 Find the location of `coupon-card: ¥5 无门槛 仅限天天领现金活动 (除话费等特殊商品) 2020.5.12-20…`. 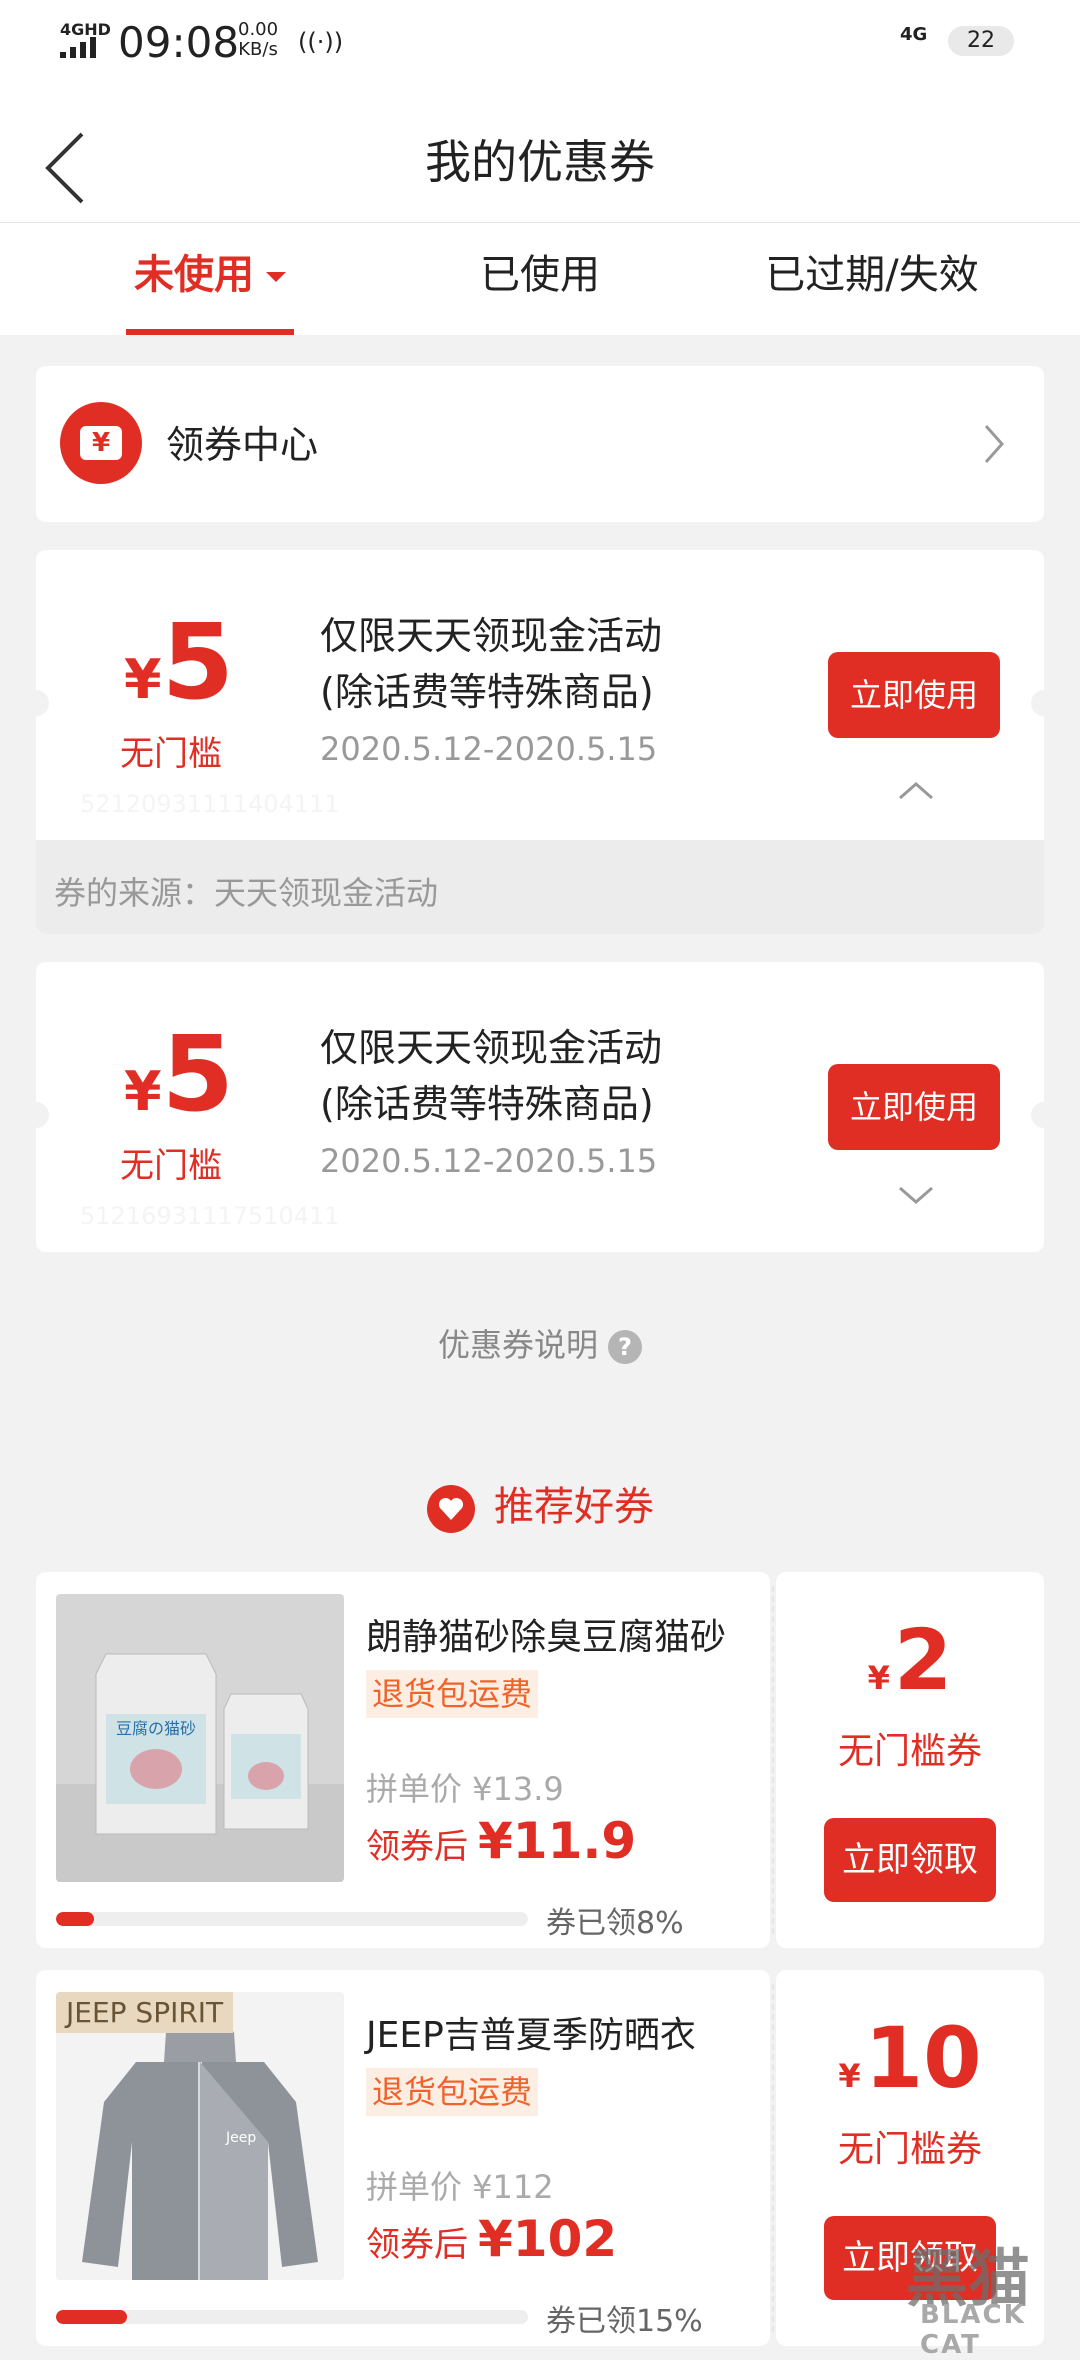

coupon-card: ¥5 无门槛 仅限天天领现金活动 (除话费等特殊商品) 2020.5.12-20… is located at coordinates (540, 1107).